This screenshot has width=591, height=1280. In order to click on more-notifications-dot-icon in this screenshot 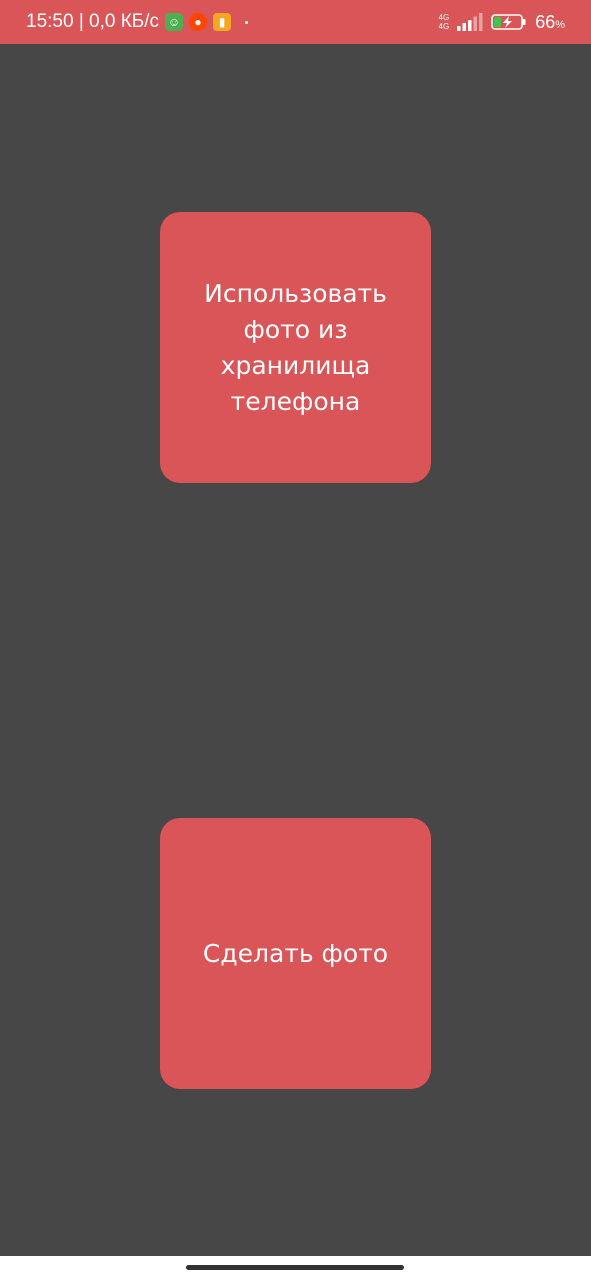, I will do `click(247, 22)`.